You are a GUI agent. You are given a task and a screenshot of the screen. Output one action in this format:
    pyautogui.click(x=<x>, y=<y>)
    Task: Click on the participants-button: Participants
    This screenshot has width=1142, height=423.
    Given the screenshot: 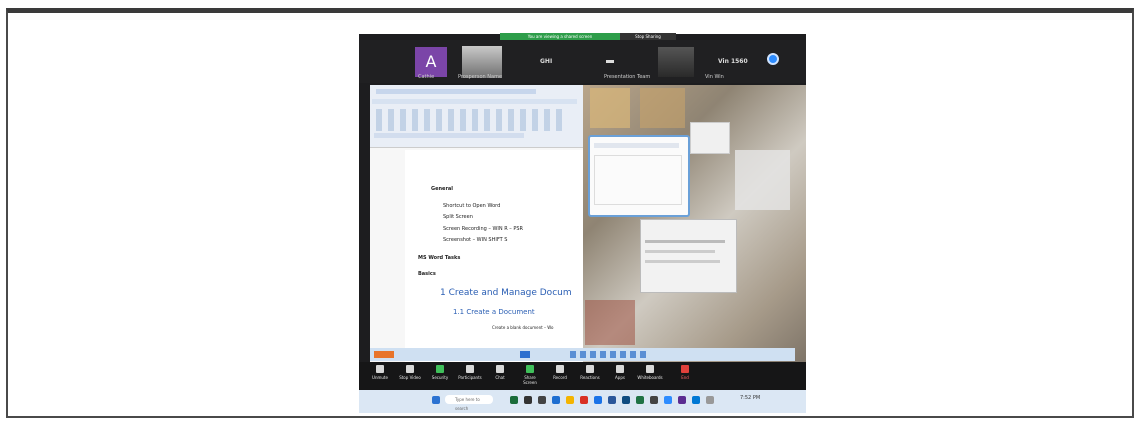 What is the action you would take?
    pyautogui.click(x=470, y=372)
    